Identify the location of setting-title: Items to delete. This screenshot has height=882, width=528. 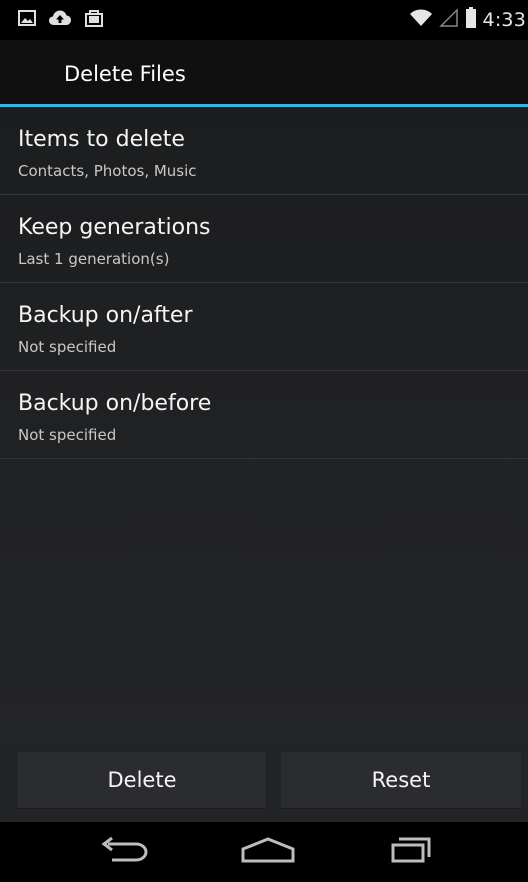
(101, 139).